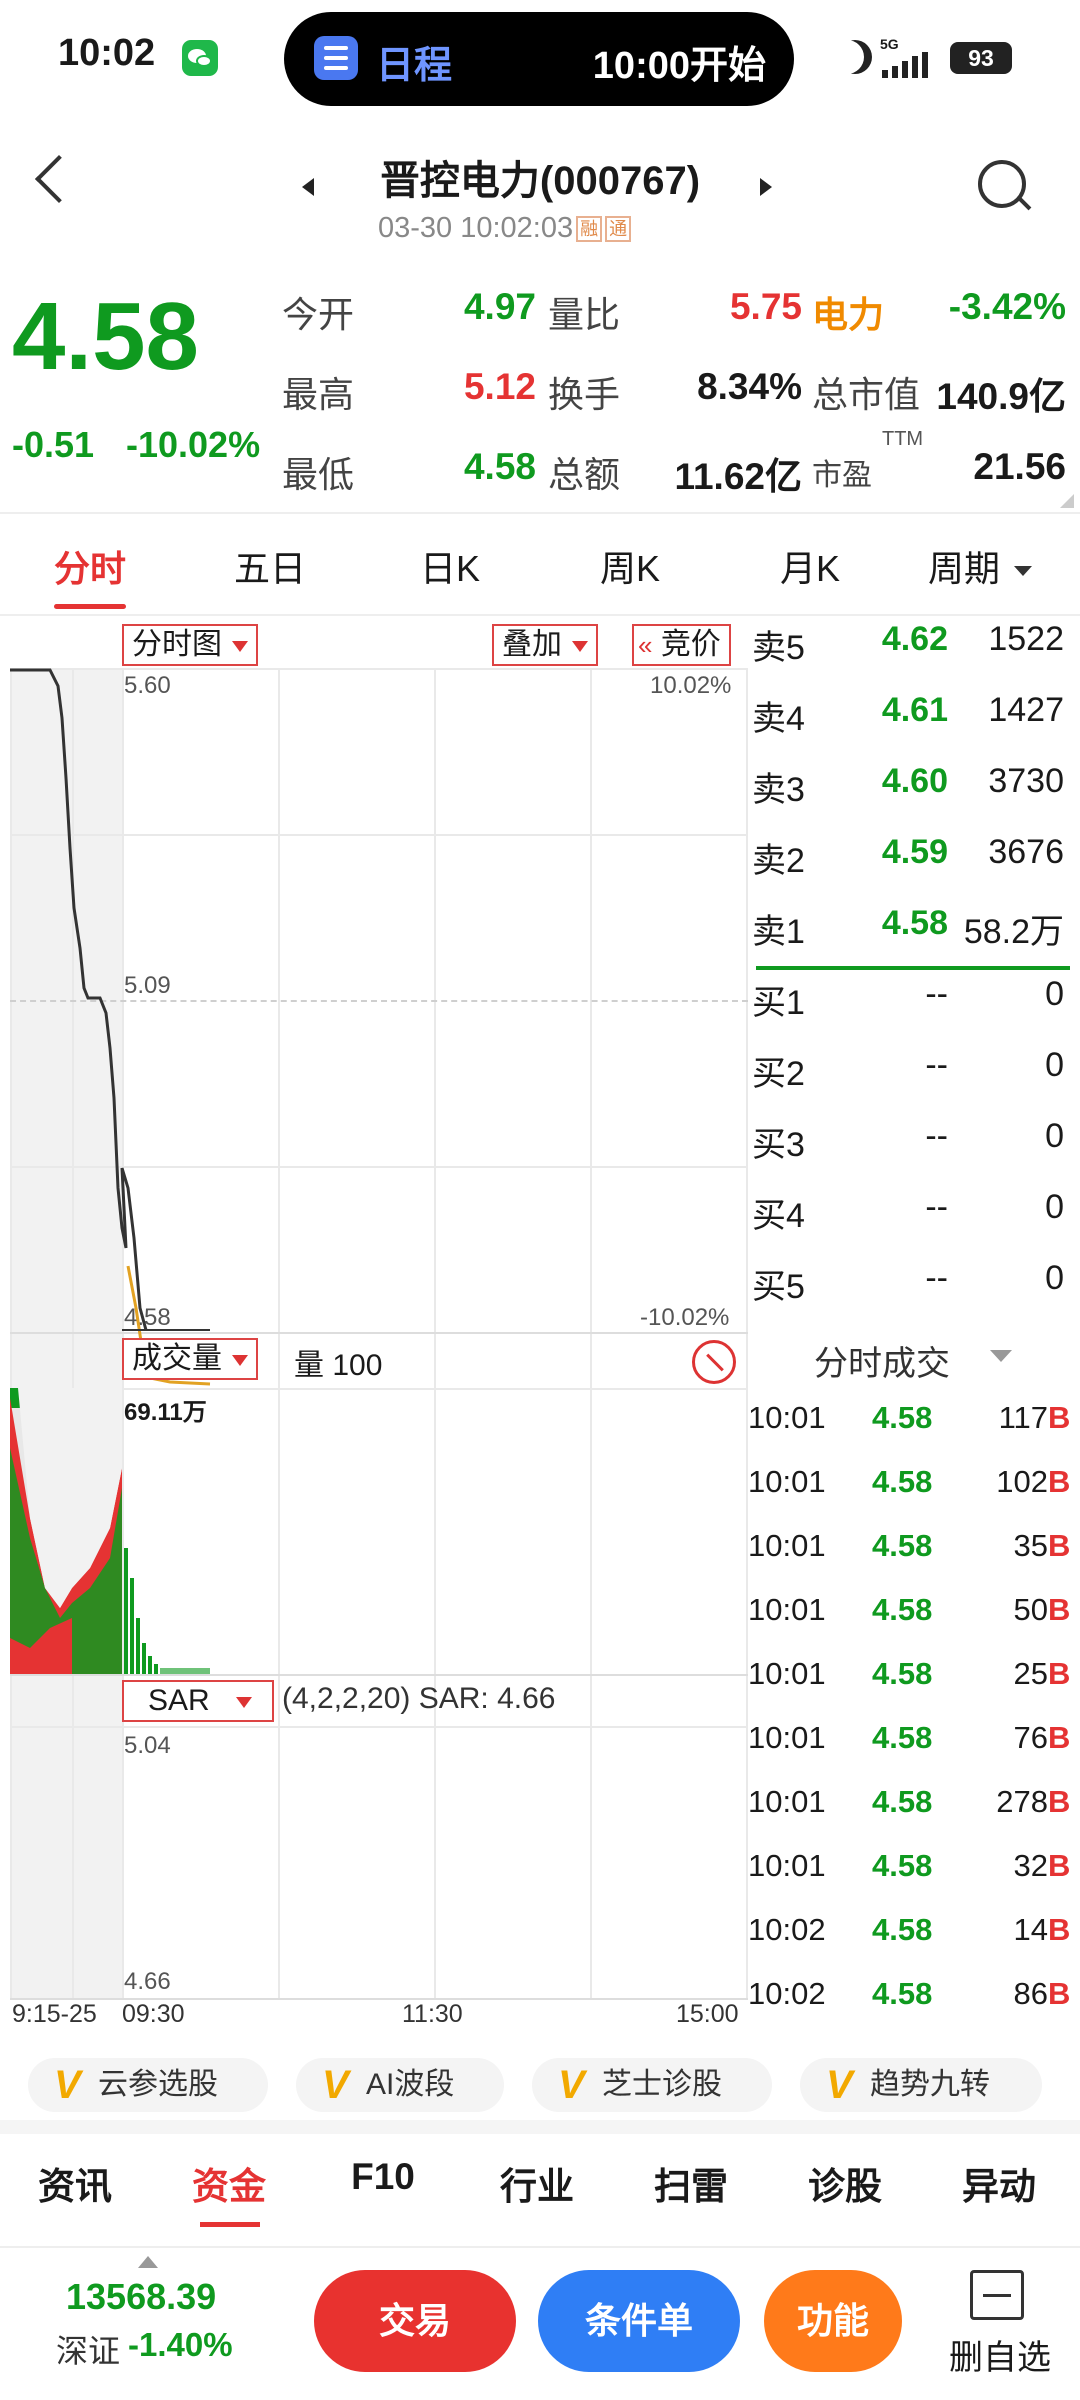  Describe the element at coordinates (1030, 1737) in the screenshot. I see `trade-volume: 76` at that location.